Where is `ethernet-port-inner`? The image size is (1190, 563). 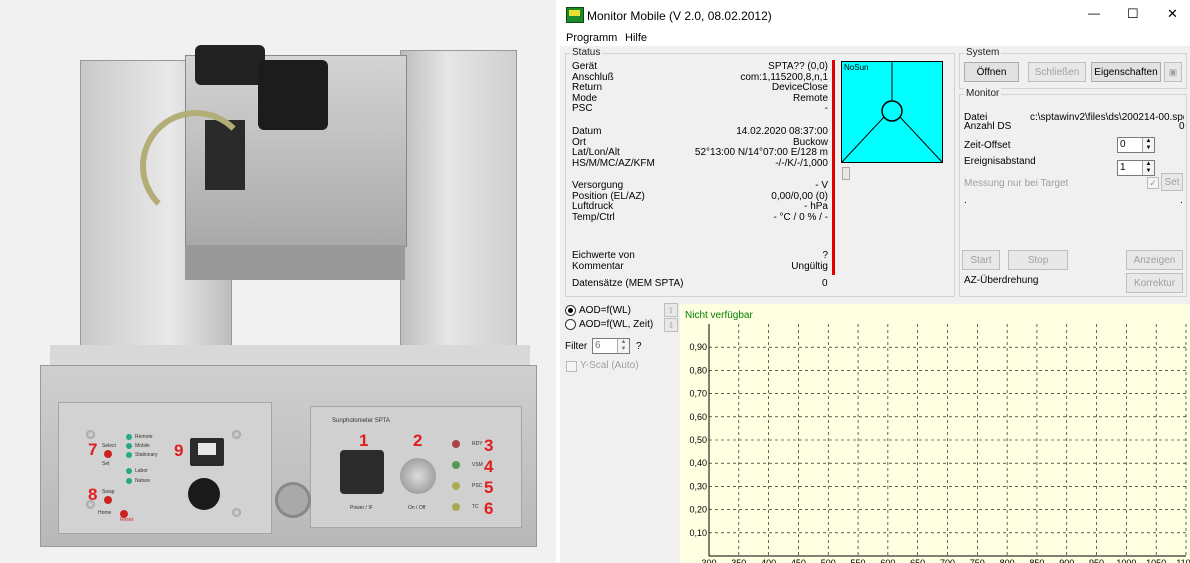 ethernet-port-inner is located at coordinates (207, 449).